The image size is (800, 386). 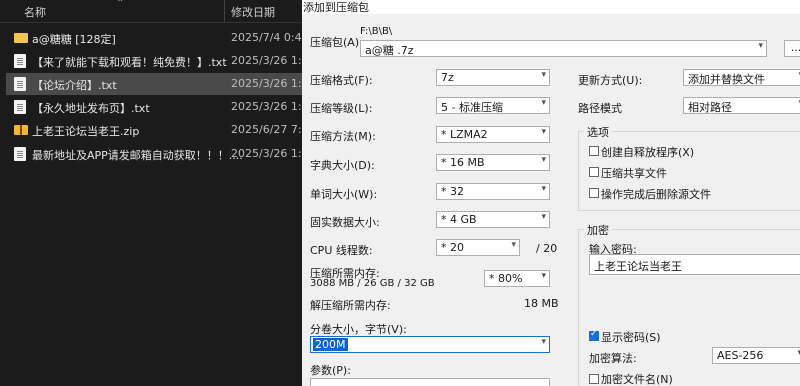 What do you see at coordinates (726, 79) in the screenshot?
I see `update-mode-value: 添加并替换文件` at bounding box center [726, 79].